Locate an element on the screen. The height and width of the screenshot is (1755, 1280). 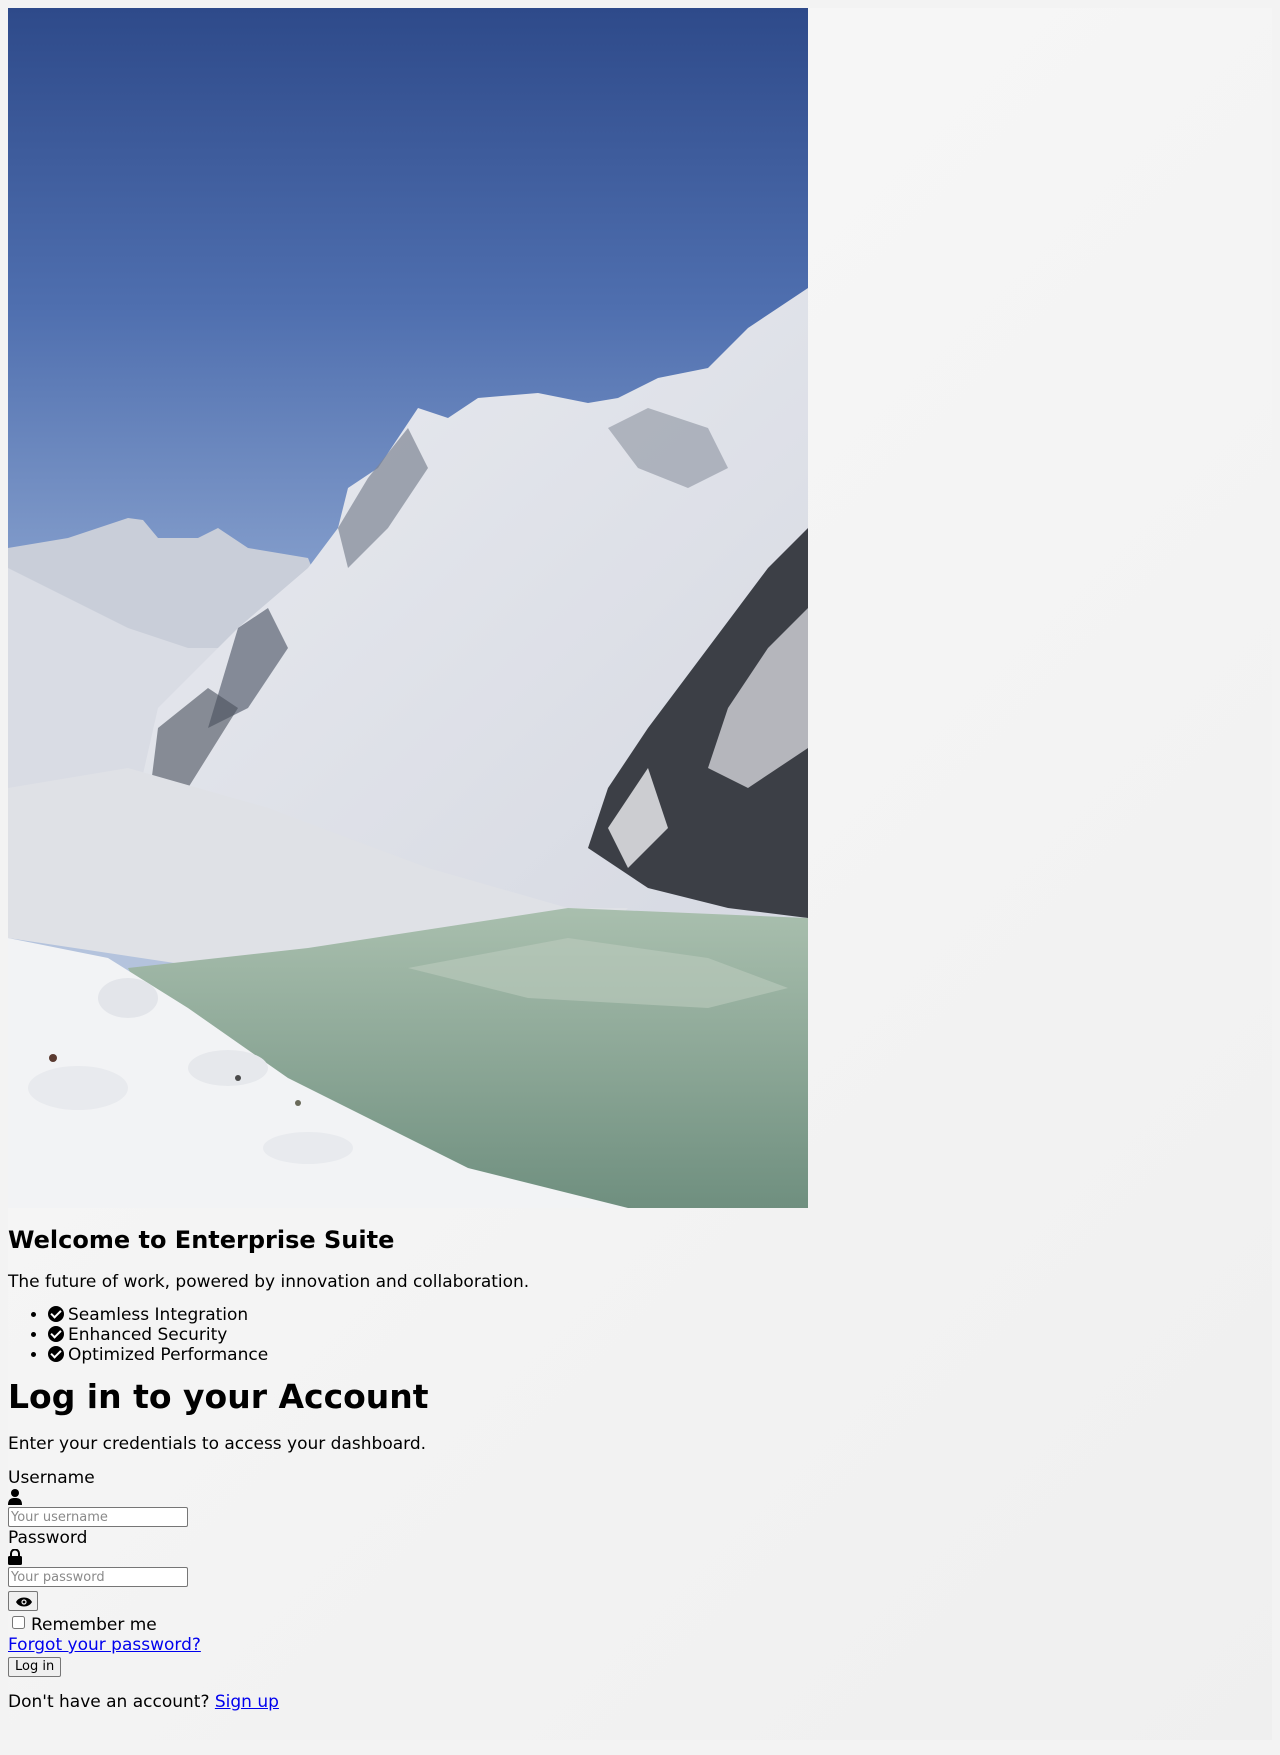
feature-label: Optimized Performance is located at coordinates (168, 1355).